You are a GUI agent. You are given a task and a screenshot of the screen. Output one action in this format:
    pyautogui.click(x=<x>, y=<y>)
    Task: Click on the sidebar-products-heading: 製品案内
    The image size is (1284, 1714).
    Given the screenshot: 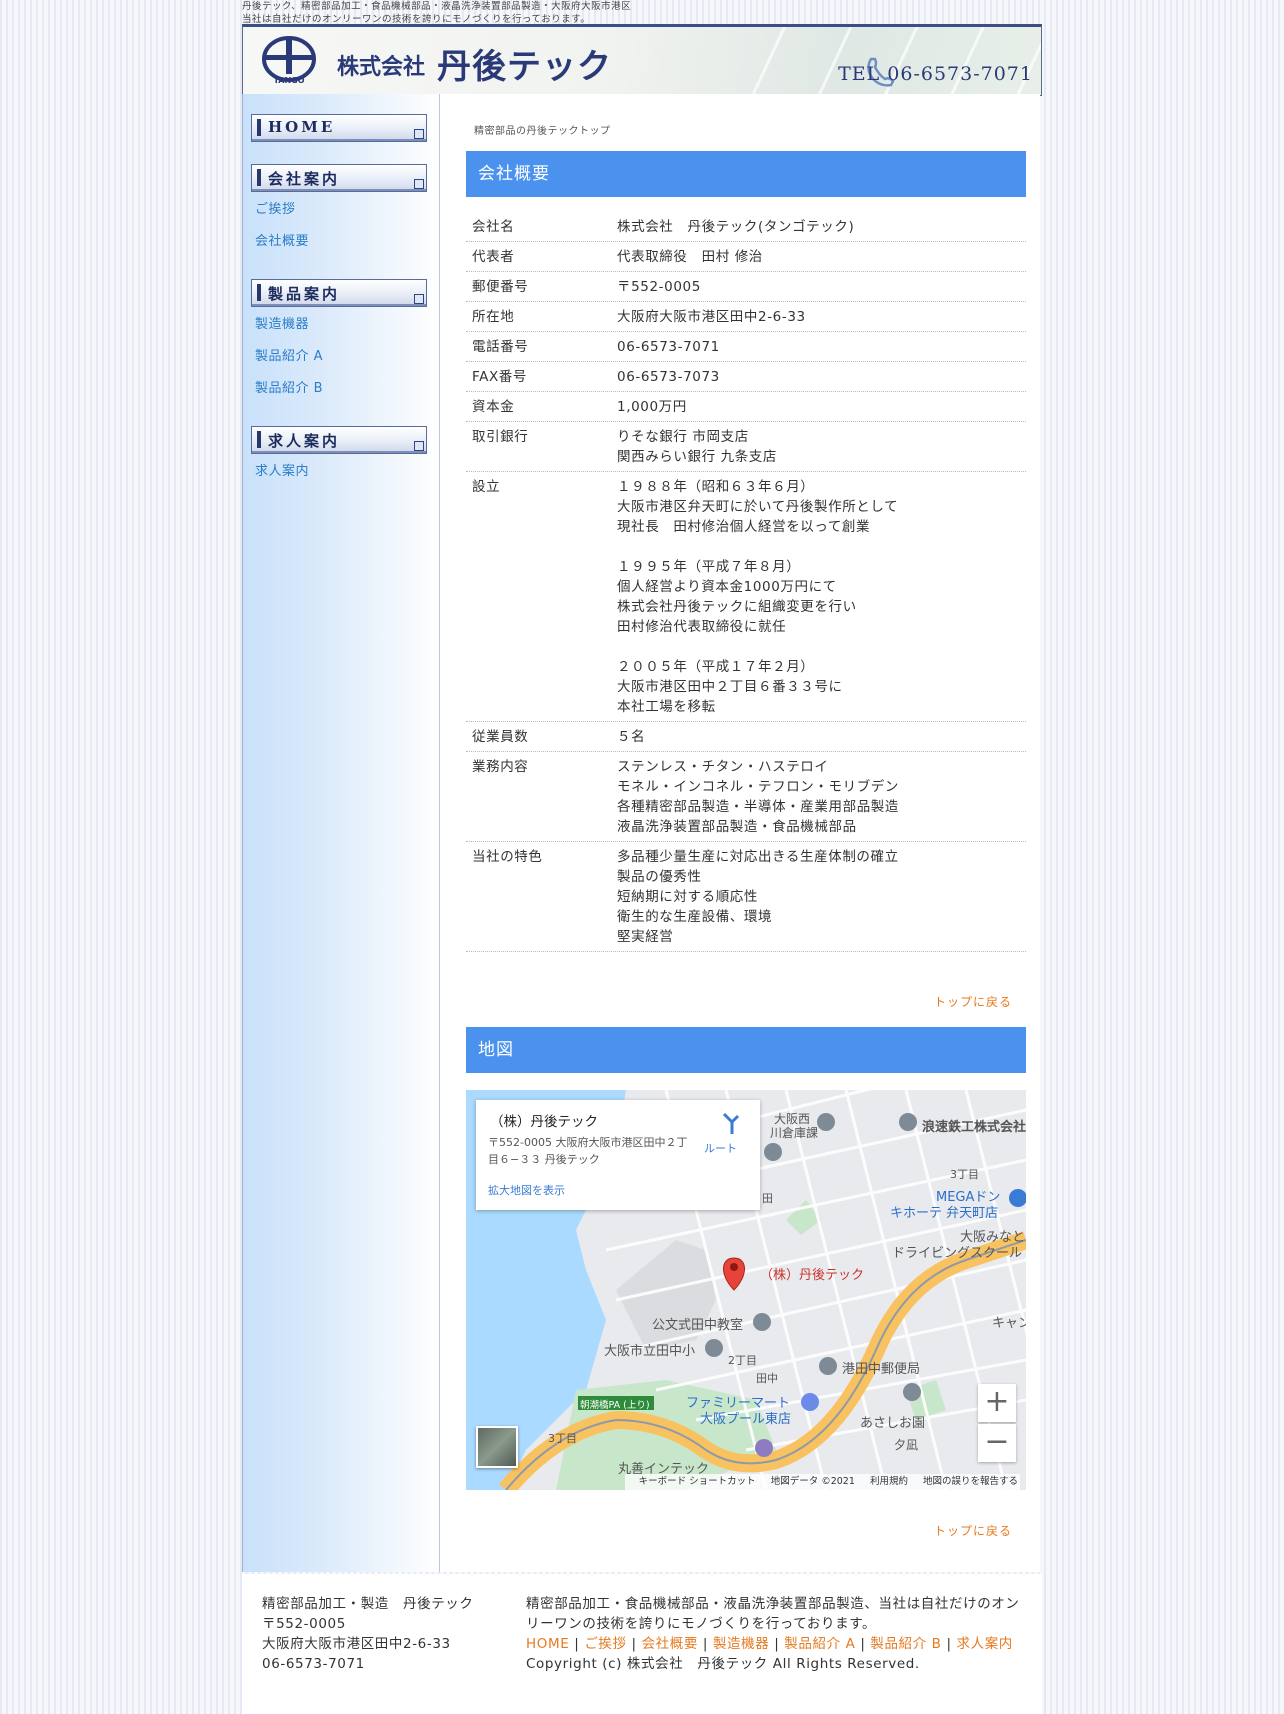 What is the action you would take?
    pyautogui.click(x=339, y=293)
    